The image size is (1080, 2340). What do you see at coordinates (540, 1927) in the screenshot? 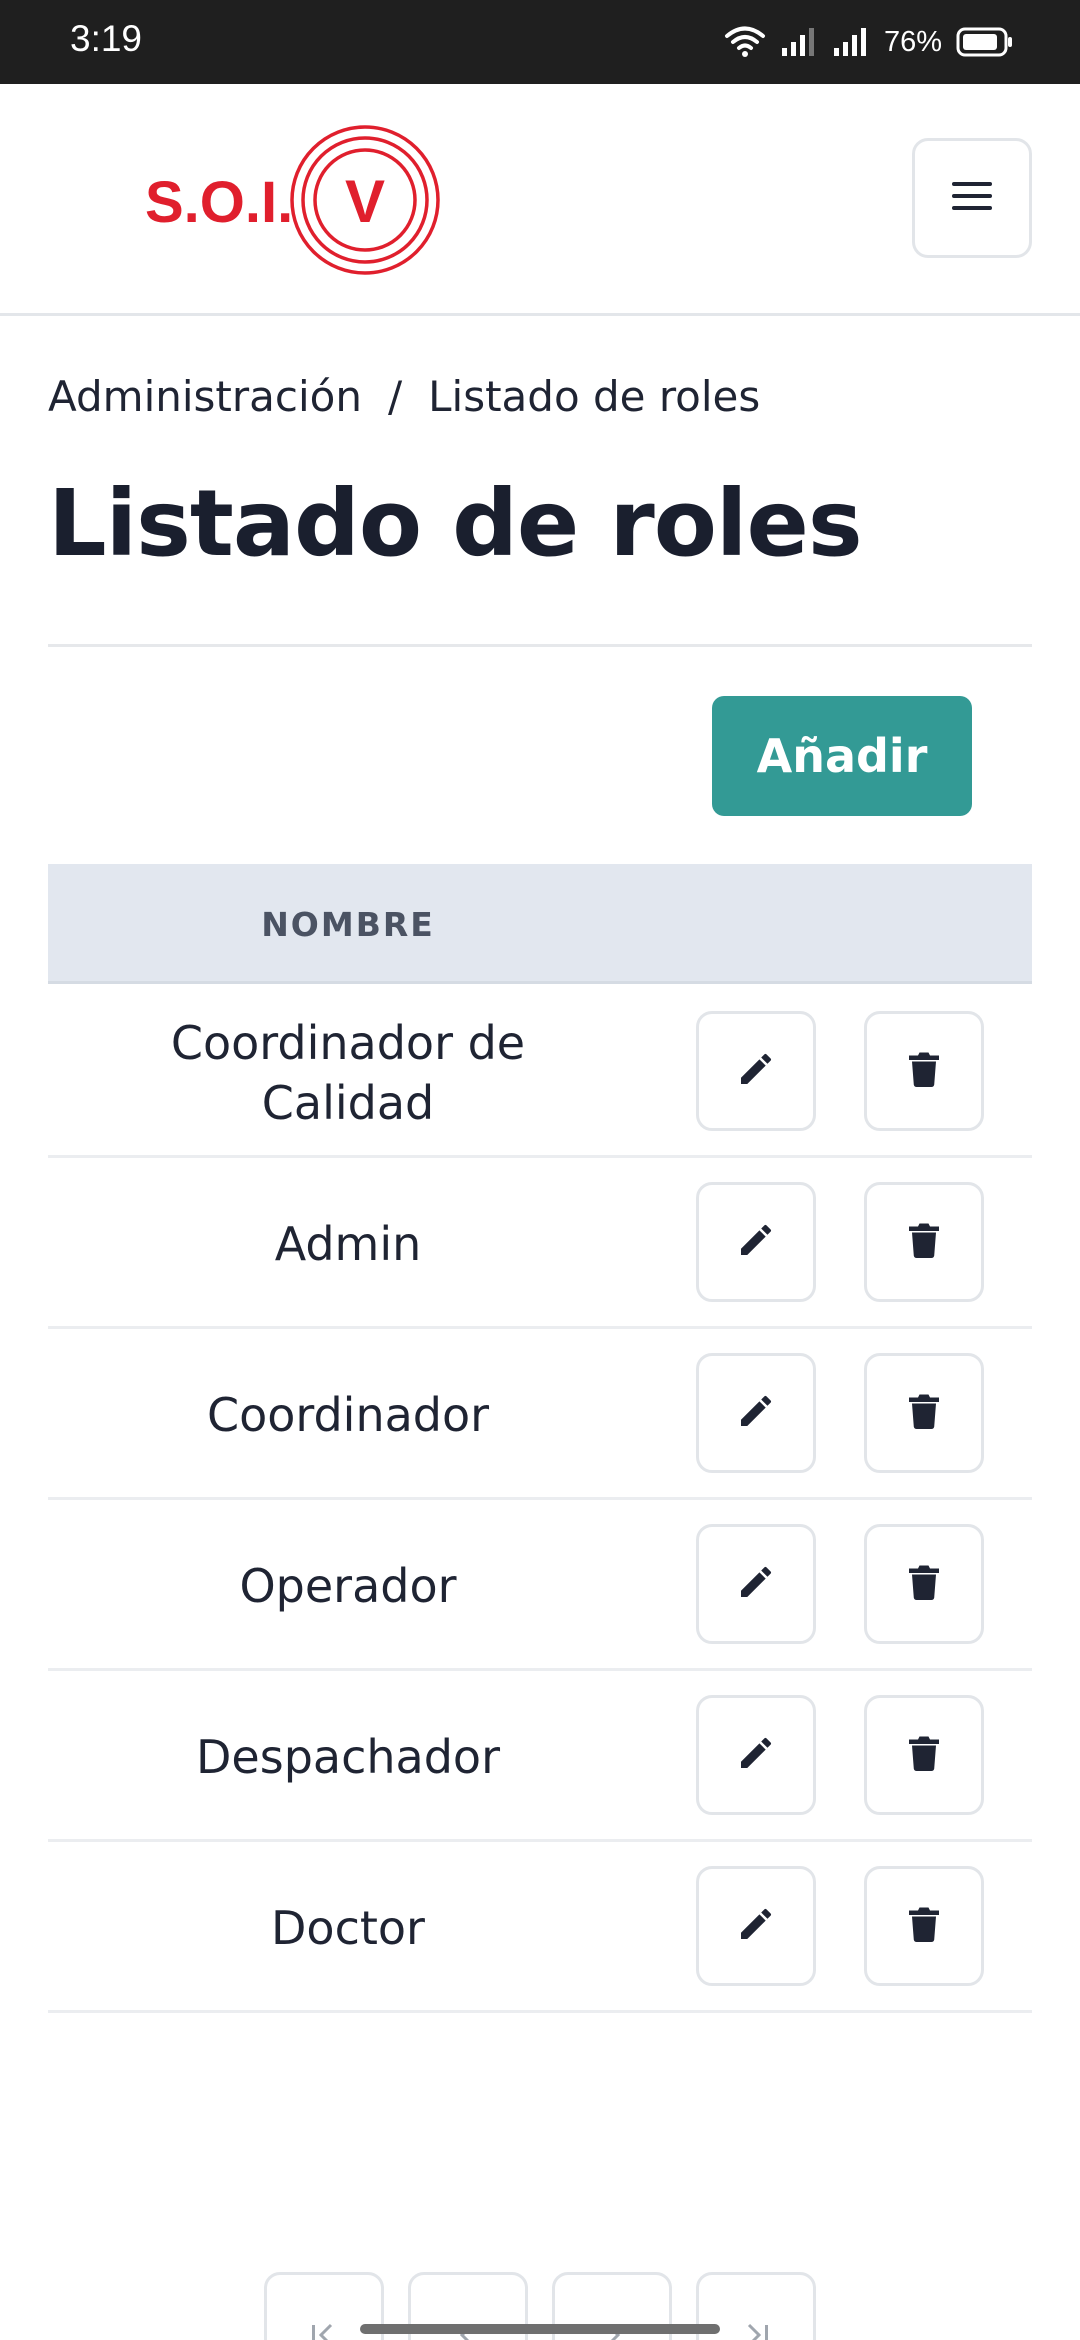
I see `table-row: Doctor` at bounding box center [540, 1927].